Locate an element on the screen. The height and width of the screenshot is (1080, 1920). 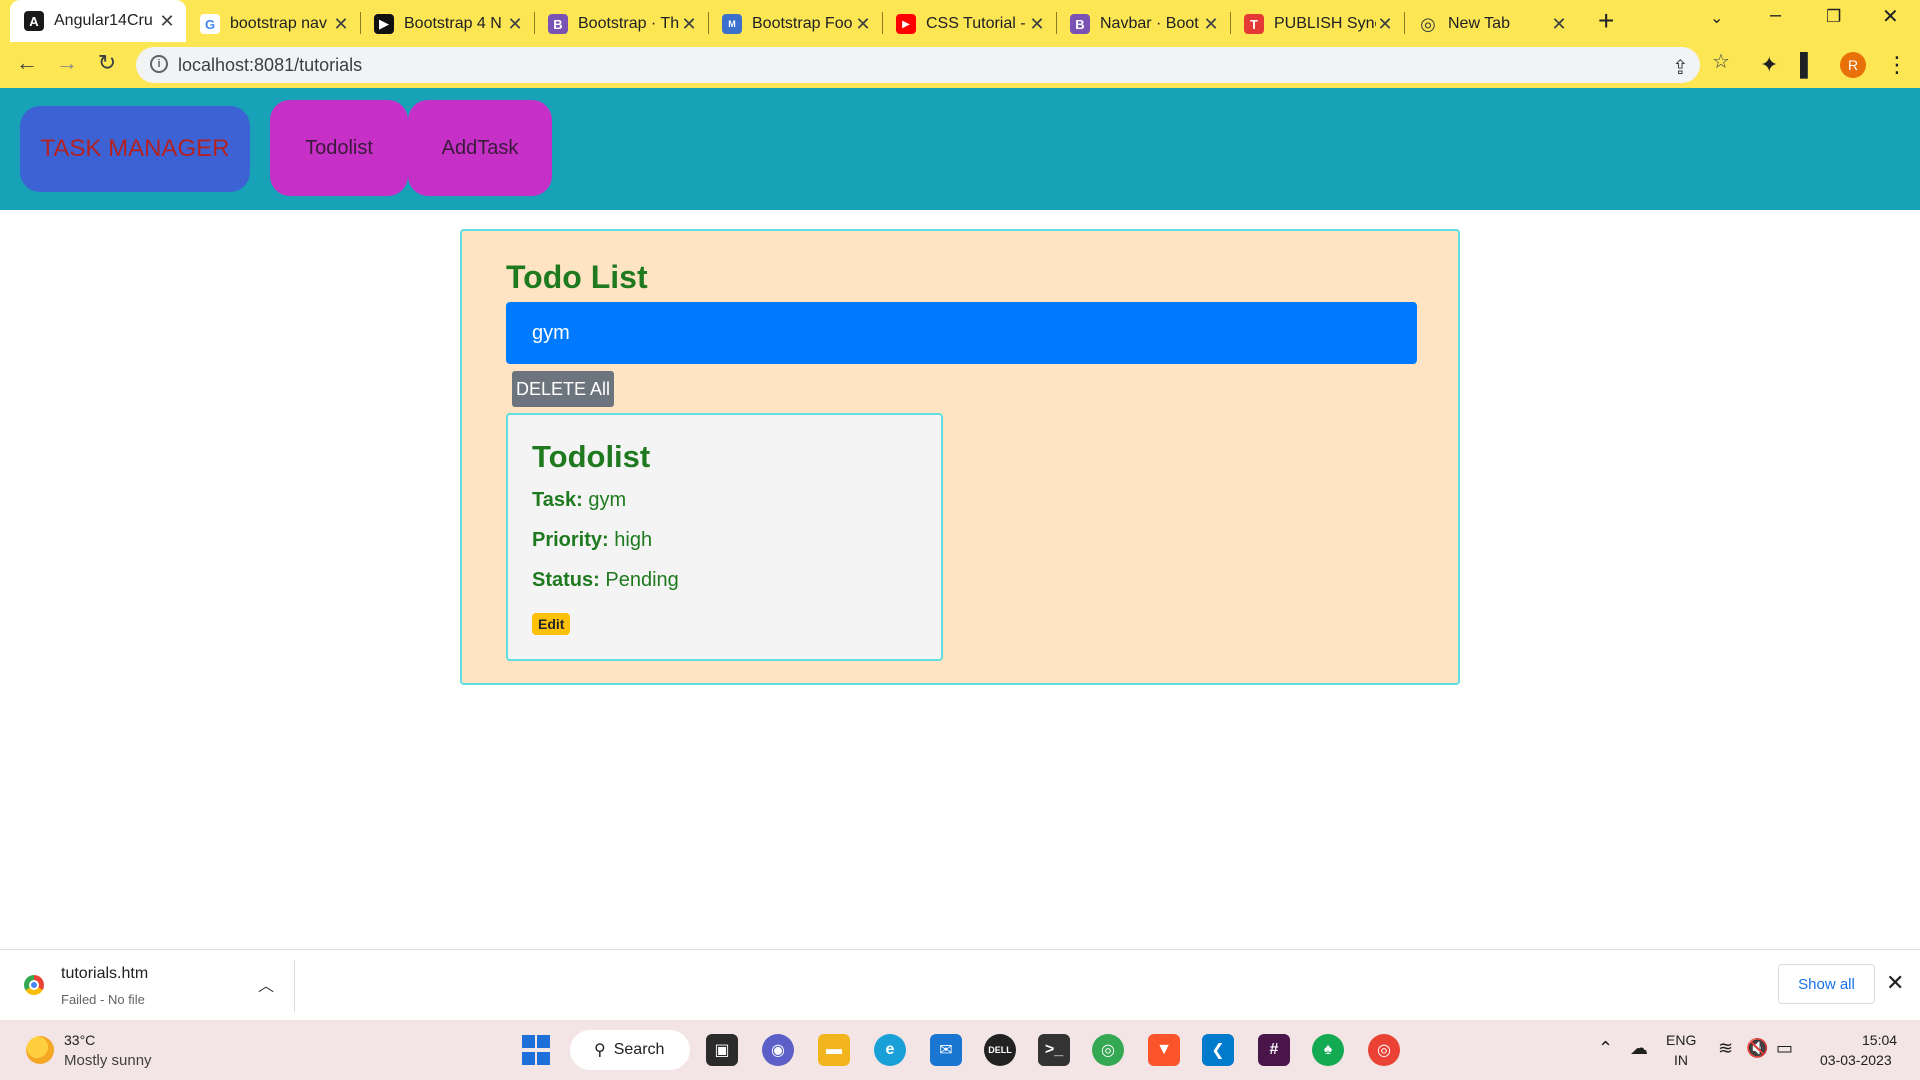
tab-angular14crud: A Angular14Cru ✕ is located at coordinates (98, 21).